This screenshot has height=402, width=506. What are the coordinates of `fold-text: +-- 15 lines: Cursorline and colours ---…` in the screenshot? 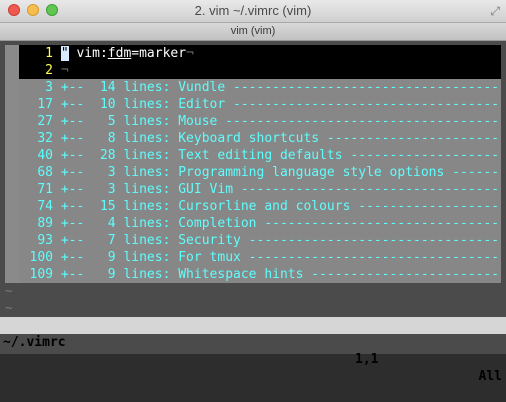 It's located at (280, 206).